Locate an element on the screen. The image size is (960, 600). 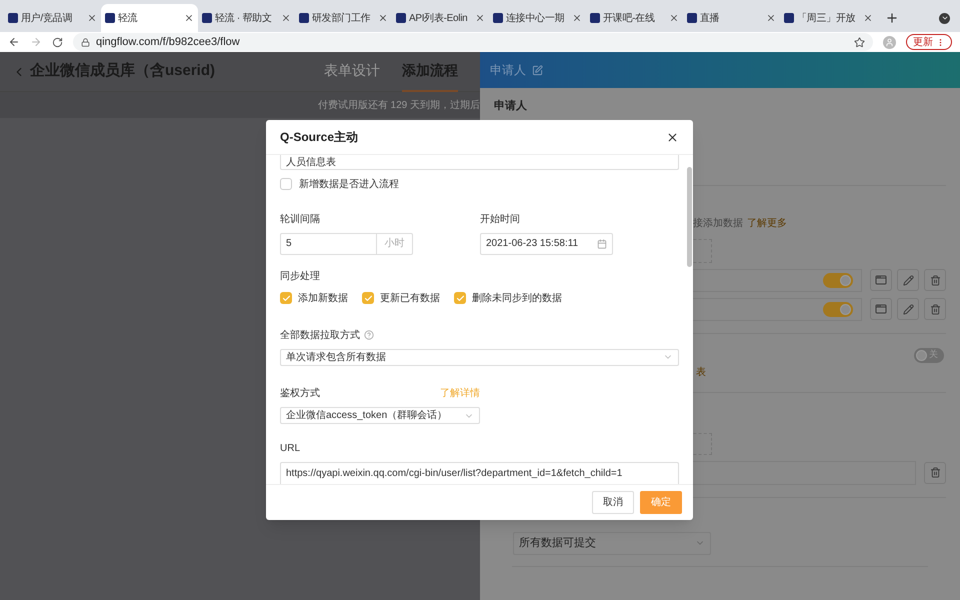
field-label: 全部数据拉取方式 is located at coordinates (320, 335).